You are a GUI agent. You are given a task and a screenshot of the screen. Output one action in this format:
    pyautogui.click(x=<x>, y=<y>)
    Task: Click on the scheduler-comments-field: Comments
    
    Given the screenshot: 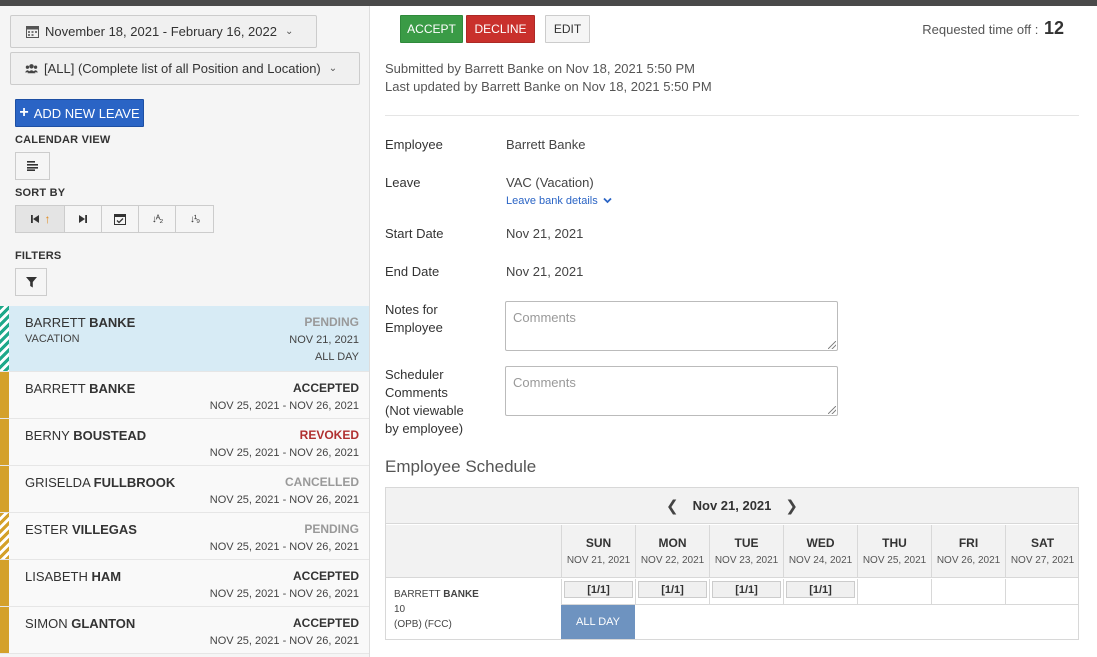 What is the action you would take?
    pyautogui.click(x=671, y=391)
    